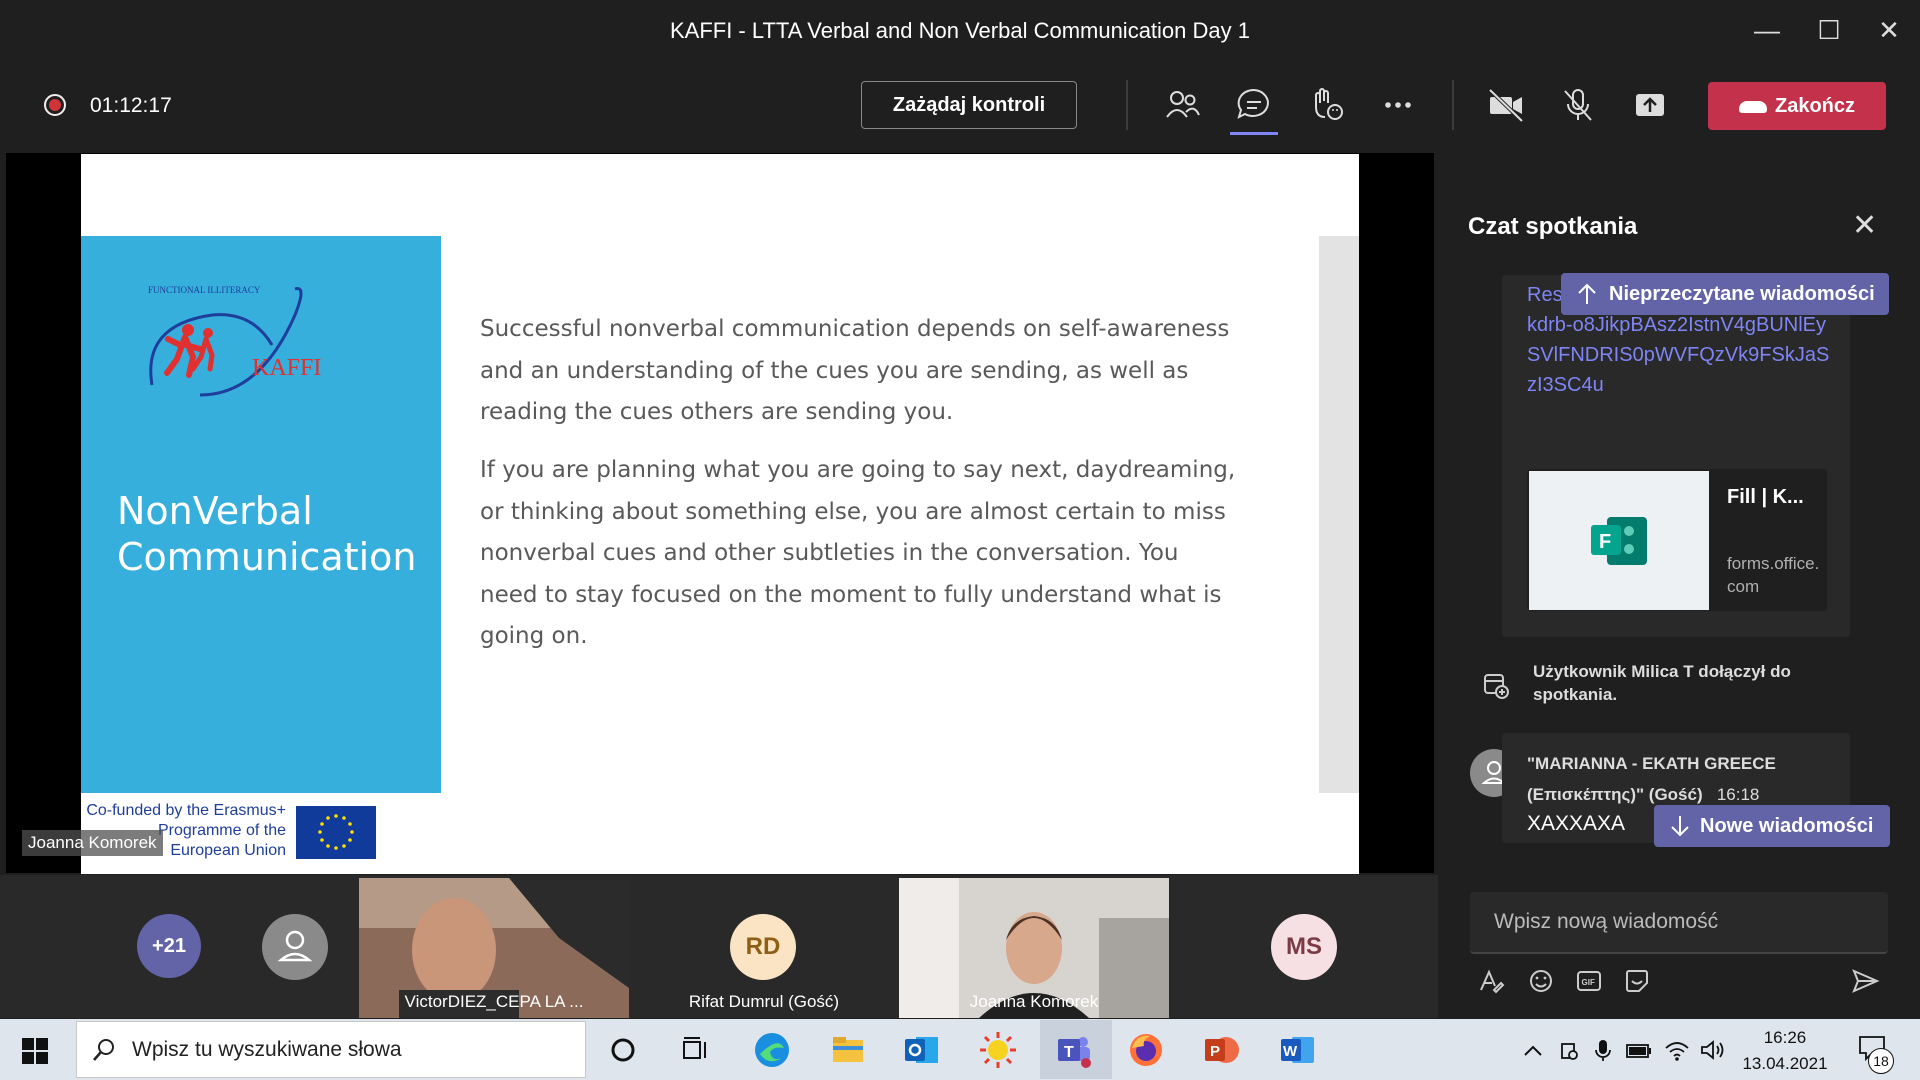 The width and height of the screenshot is (1920, 1080). Describe the element at coordinates (1578, 105) in the screenshot. I see `mic-off-icon` at that location.